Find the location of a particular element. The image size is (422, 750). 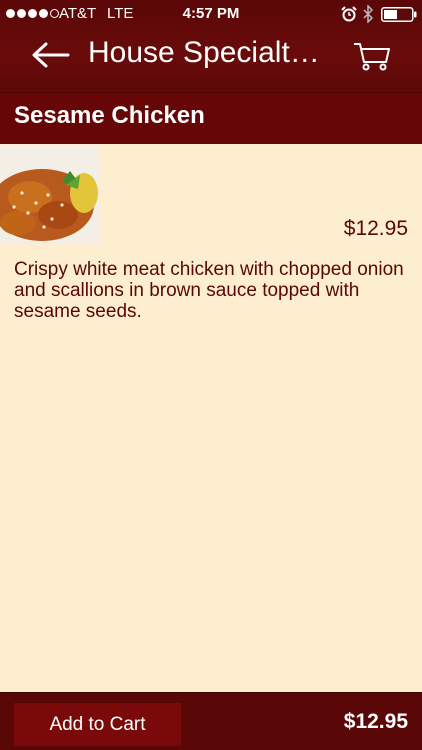

add-to-cart-button: Add to Cart is located at coordinates (97, 724).